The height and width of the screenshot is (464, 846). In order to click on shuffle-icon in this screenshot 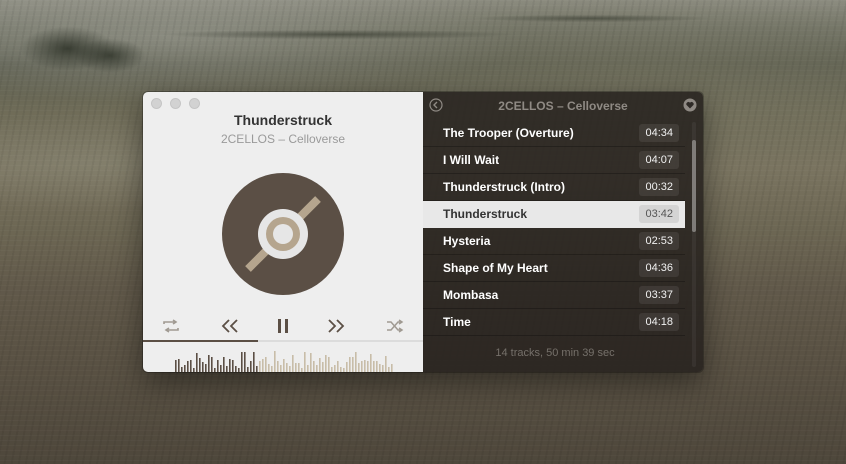, I will do `click(395, 326)`.